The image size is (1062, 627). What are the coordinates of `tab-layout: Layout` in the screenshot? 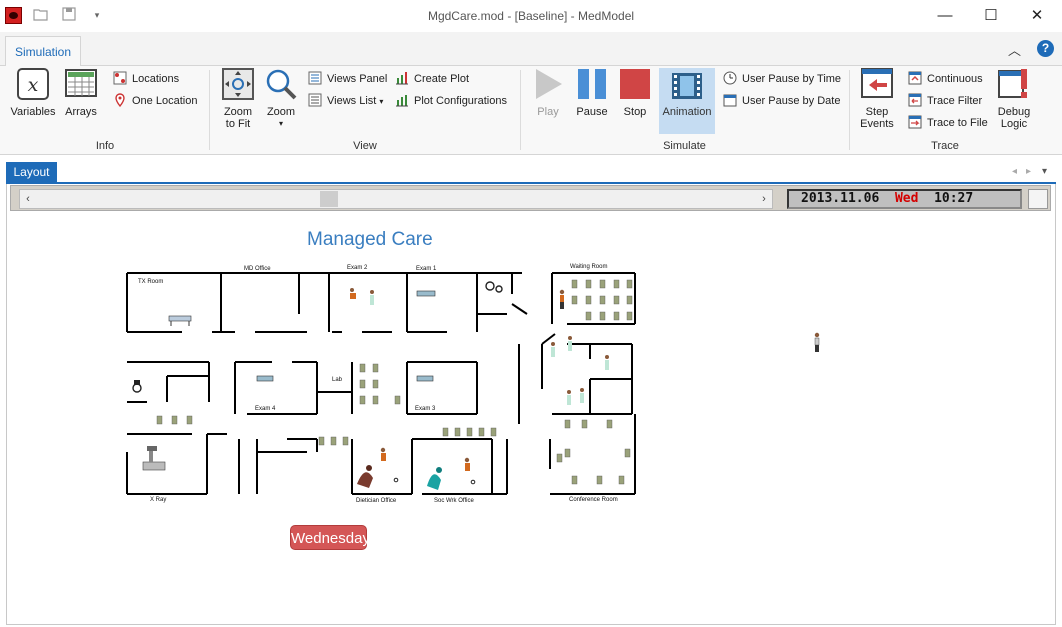 It's located at (31, 172).